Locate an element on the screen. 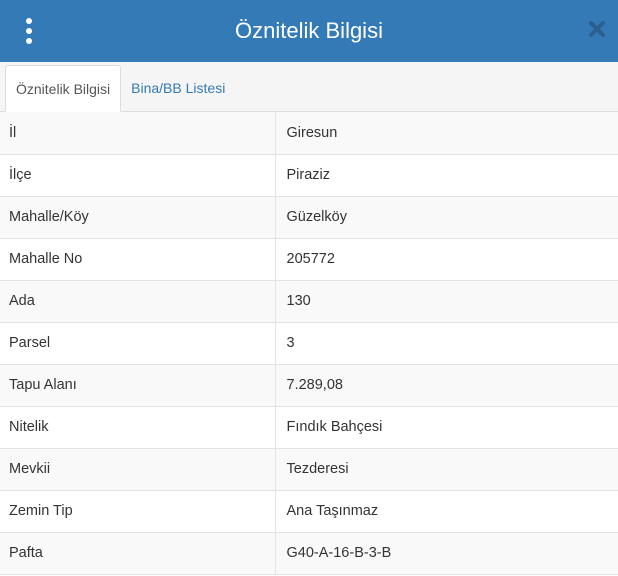  tab-bina-bb-listesi: Bina/BB Listesi is located at coordinates (178, 88).